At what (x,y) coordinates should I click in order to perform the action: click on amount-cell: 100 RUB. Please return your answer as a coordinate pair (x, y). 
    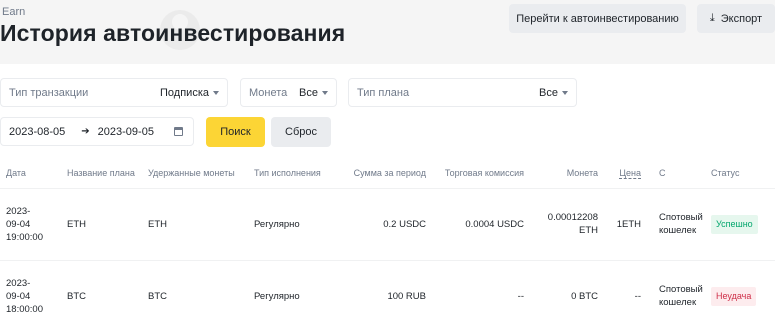
    Looking at the image, I should click on (383, 295).